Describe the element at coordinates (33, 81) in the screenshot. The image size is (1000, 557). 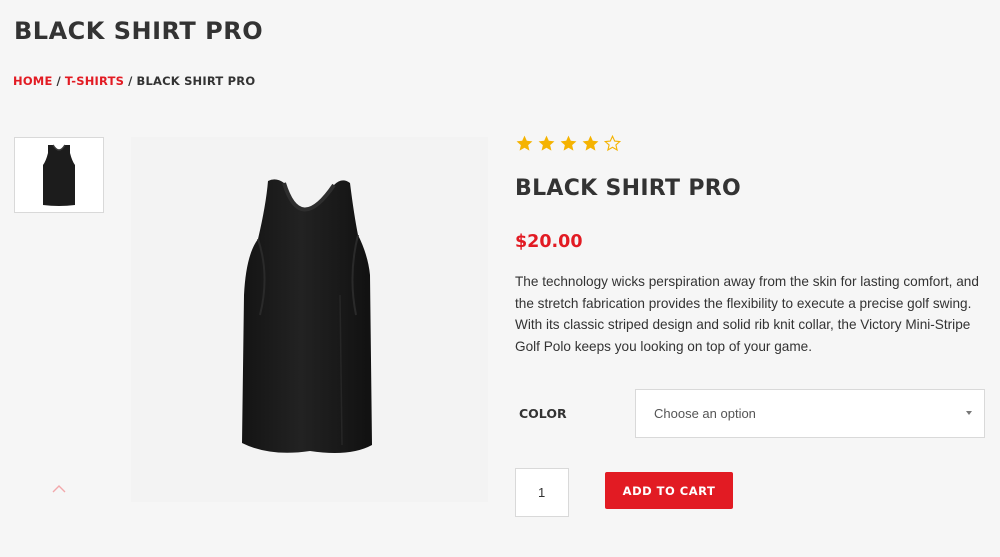
I see `breadcrumb-home-link: HOME` at that location.